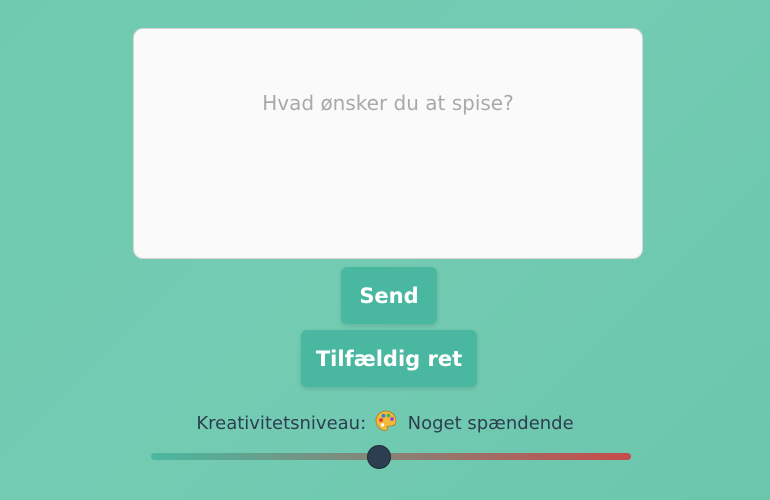 The height and width of the screenshot is (500, 770). I want to click on creativity-label-text: Kreativitetsniveau:, so click(281, 423).